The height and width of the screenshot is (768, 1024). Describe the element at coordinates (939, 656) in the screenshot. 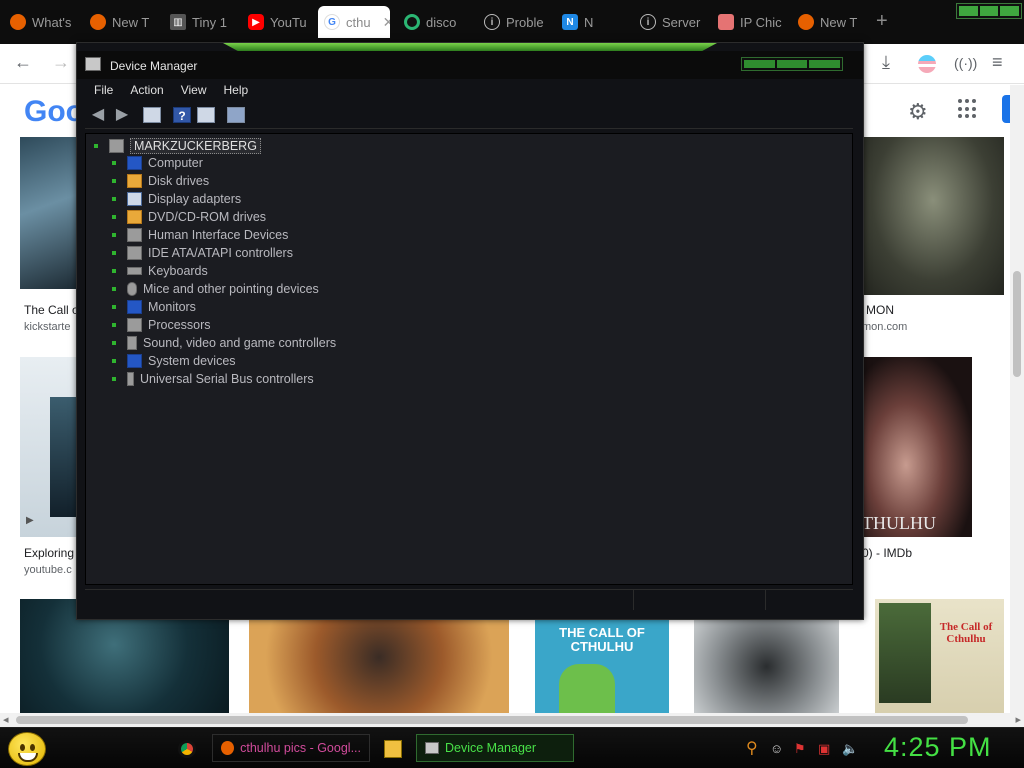

I see `result-image-book-vintage: The Call of Cthulhu` at that location.